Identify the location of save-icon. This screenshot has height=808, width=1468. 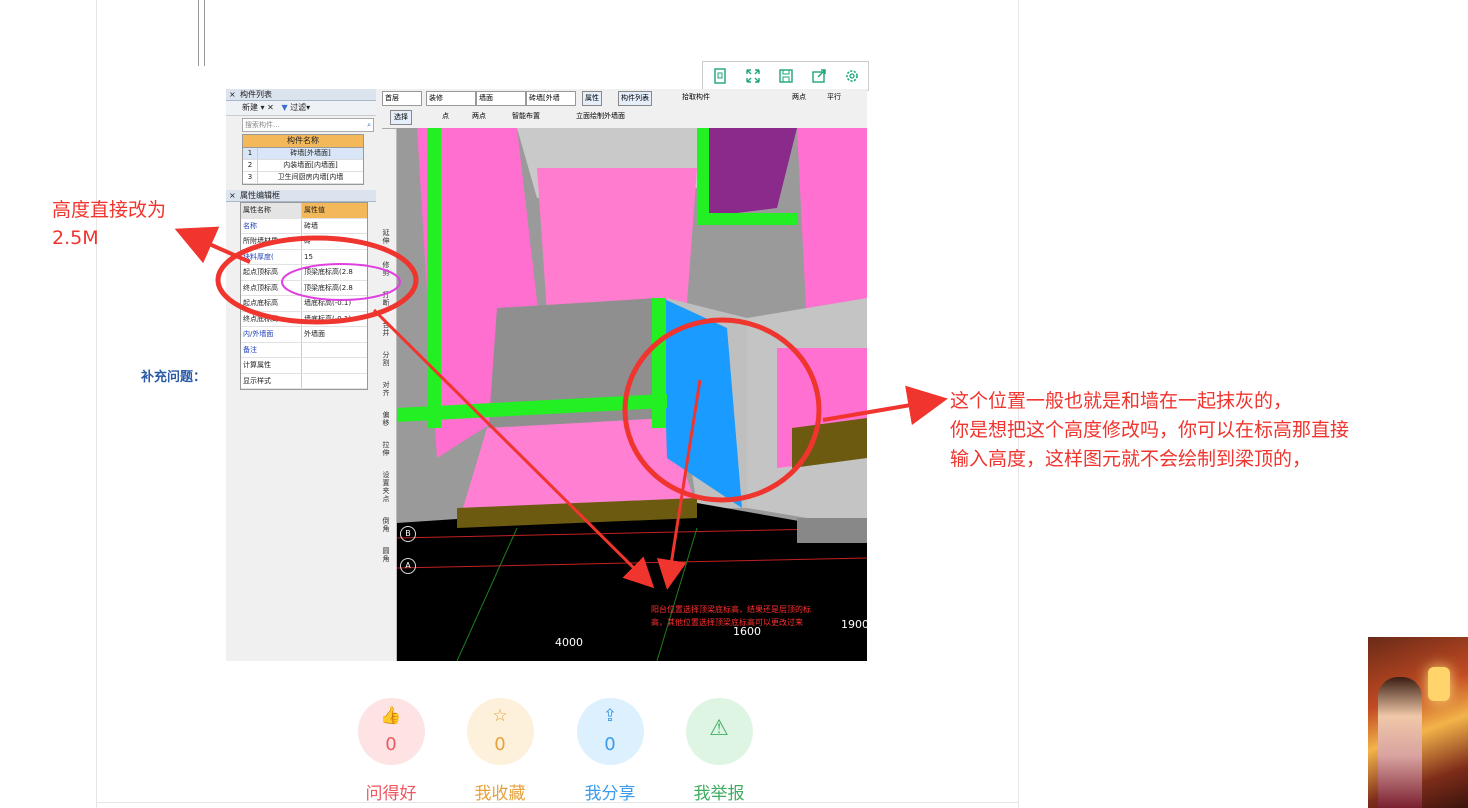
(785, 76).